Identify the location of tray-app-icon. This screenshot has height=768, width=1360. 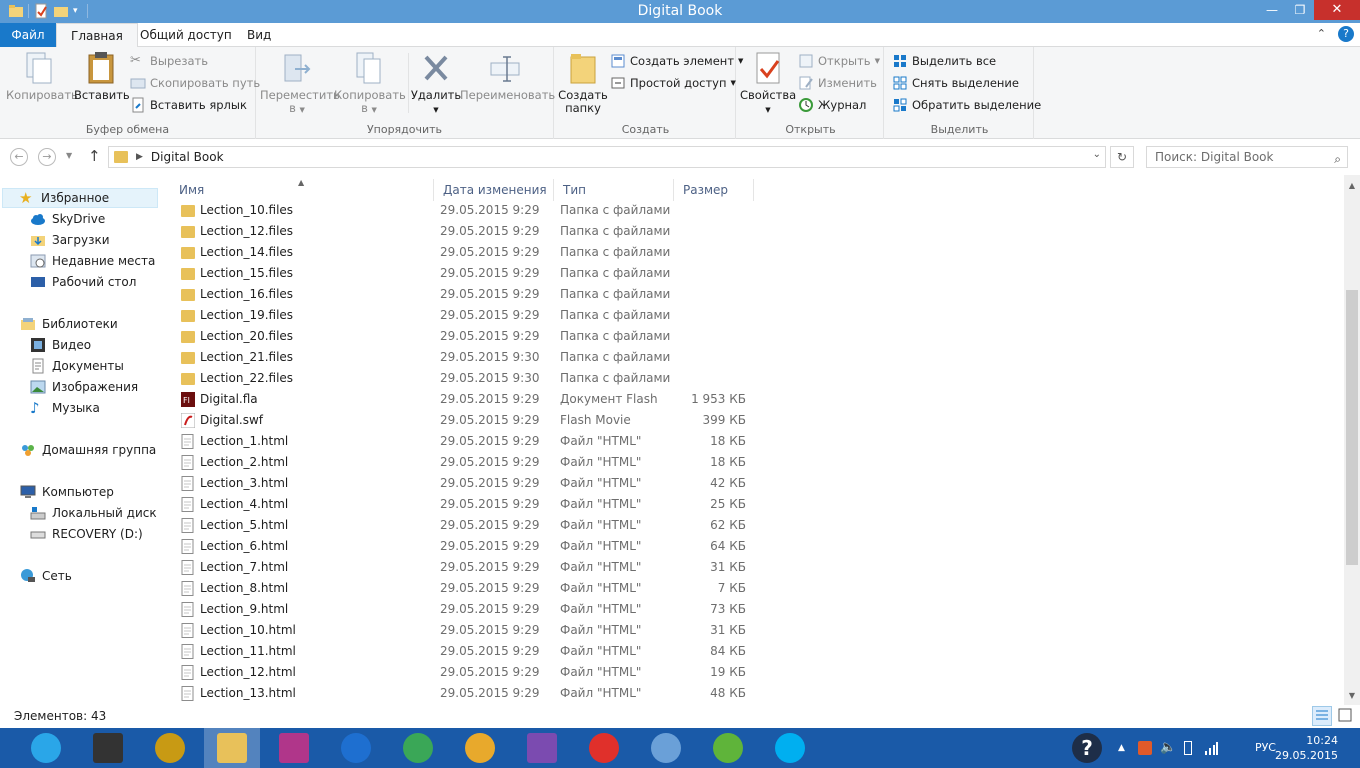
(1145, 748).